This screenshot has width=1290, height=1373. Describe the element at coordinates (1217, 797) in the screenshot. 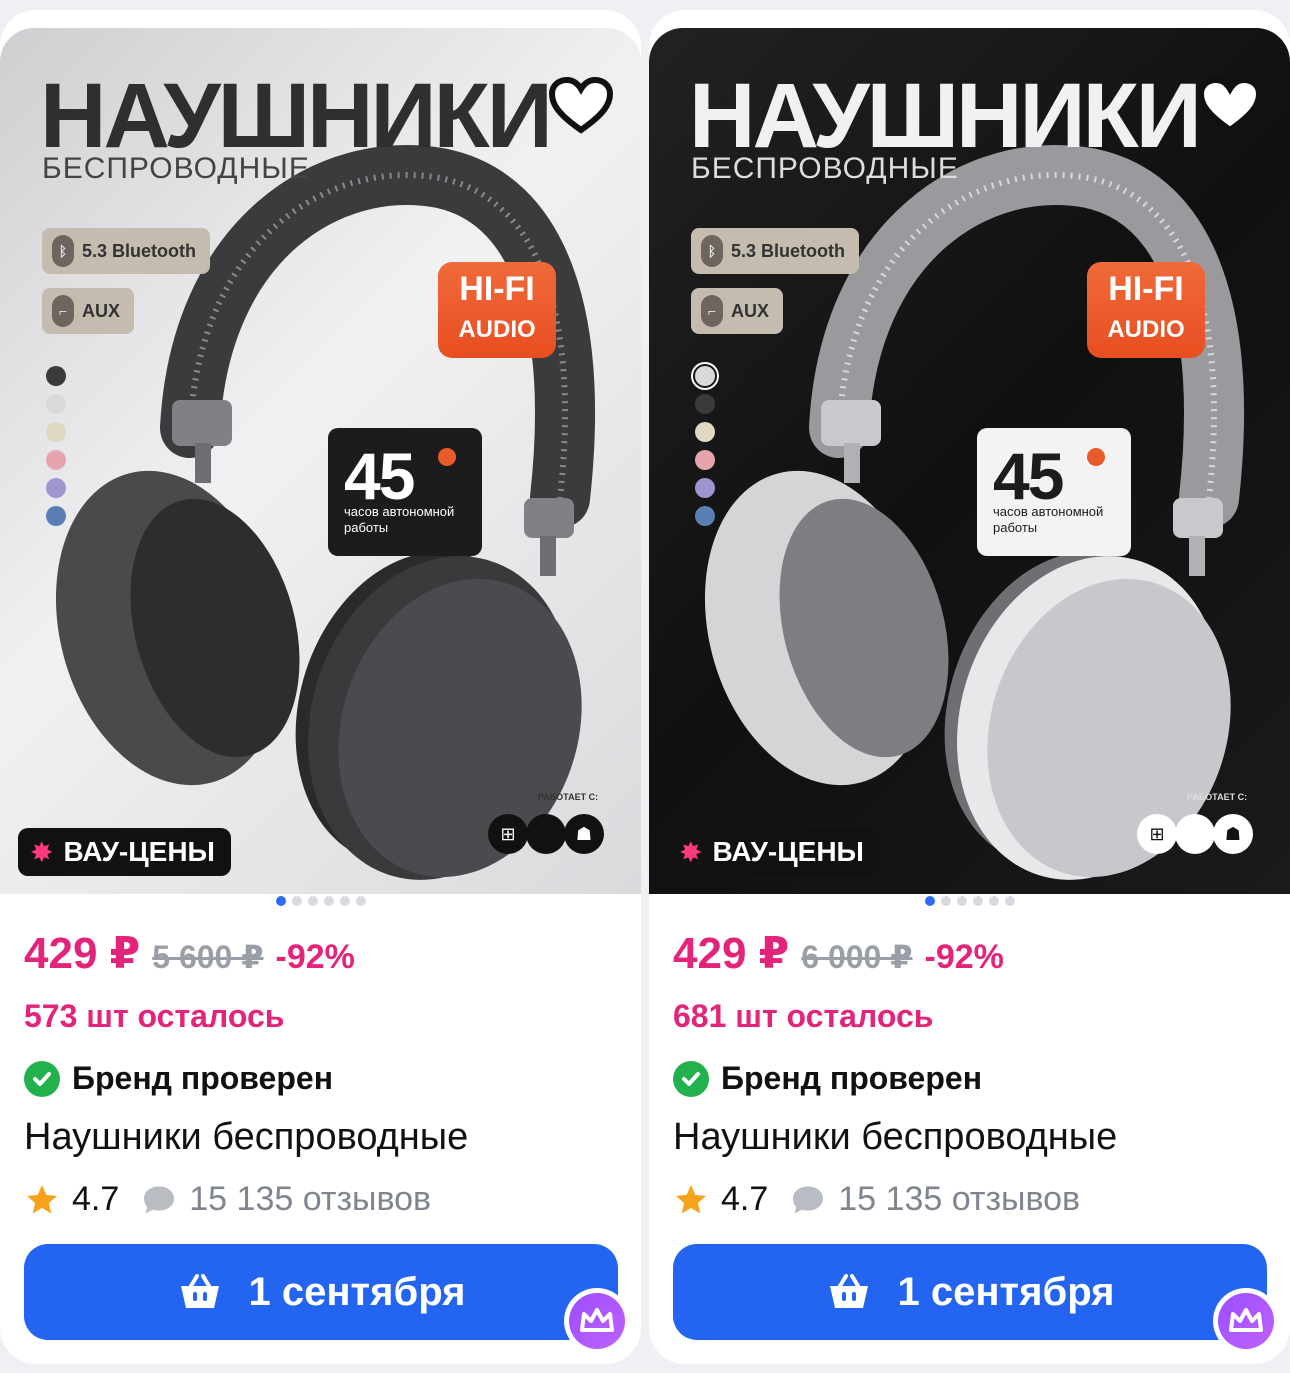

I see `works-with-label: РАБОТАЕТ С:` at that location.